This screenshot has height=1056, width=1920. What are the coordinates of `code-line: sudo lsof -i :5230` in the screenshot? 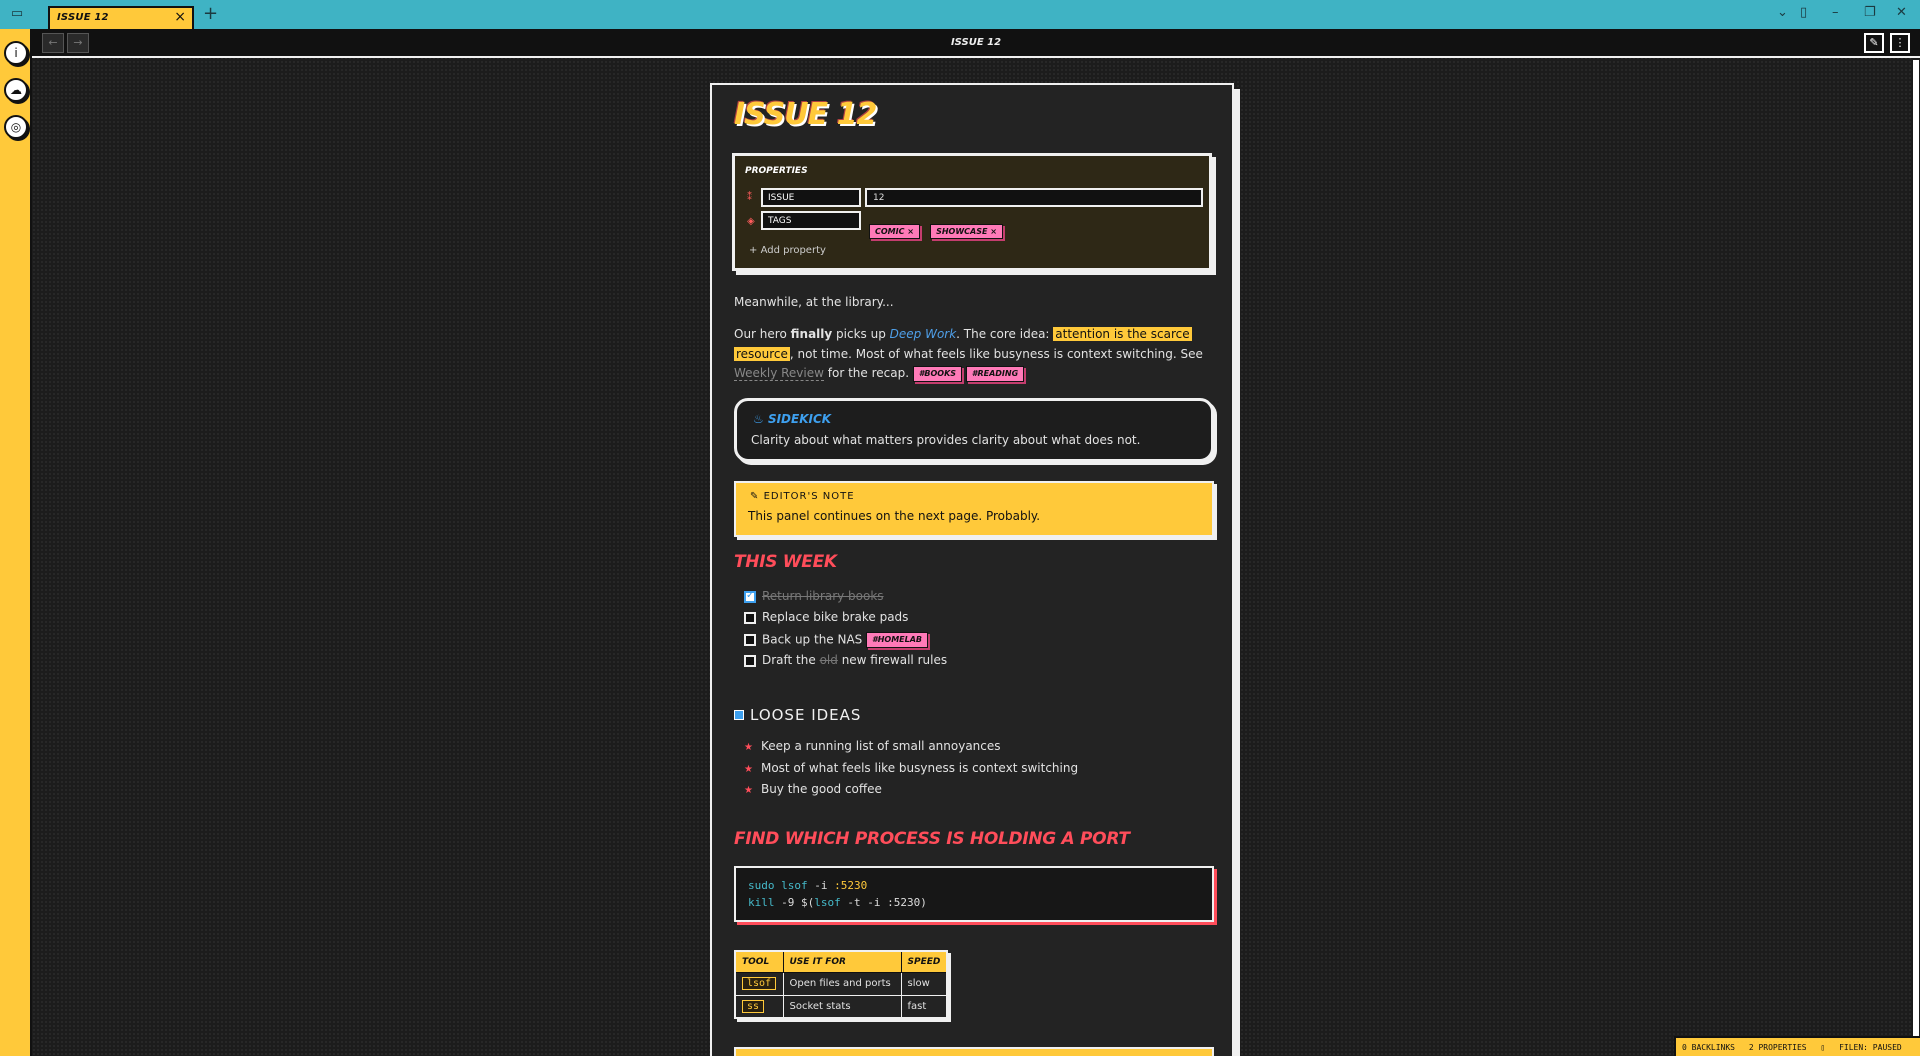 It's located at (808, 885).